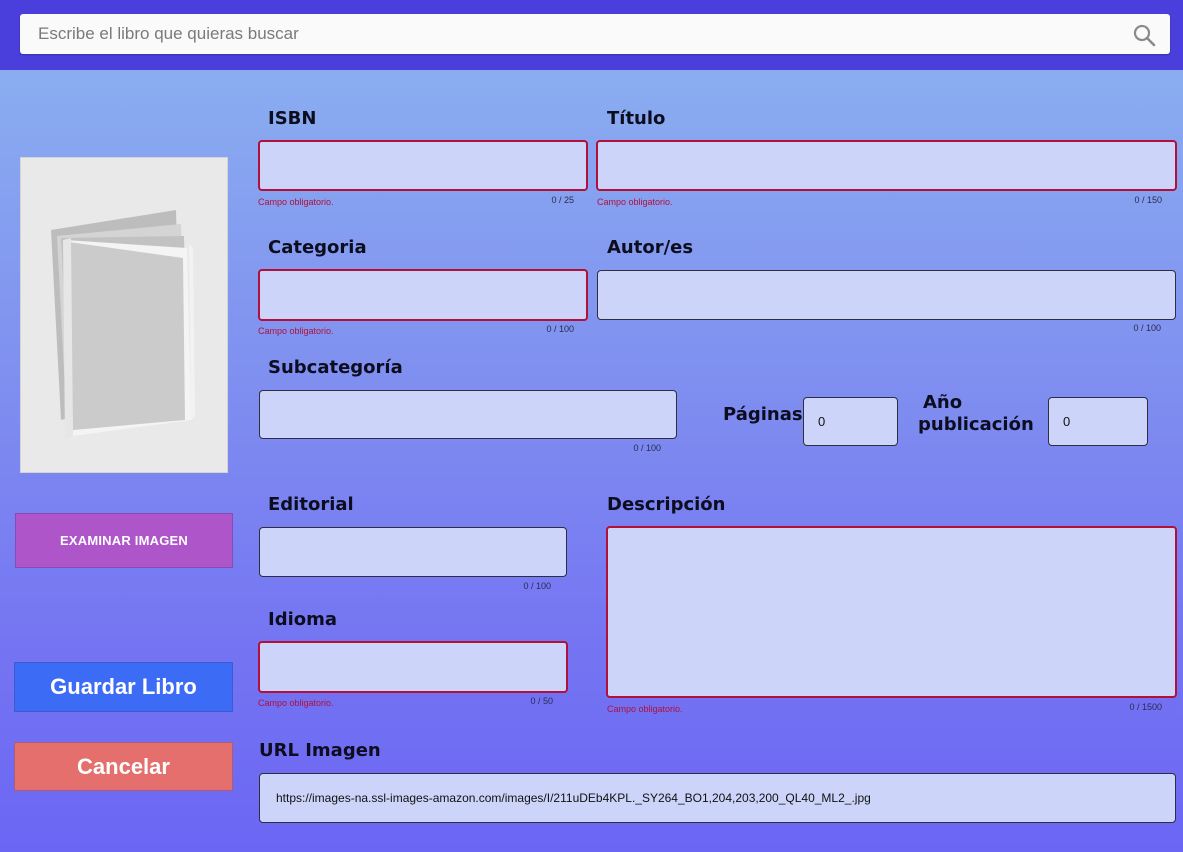 The image size is (1183, 852). Describe the element at coordinates (1145, 707) in the screenshot. I see `description-counter: 0 / 1500` at that location.